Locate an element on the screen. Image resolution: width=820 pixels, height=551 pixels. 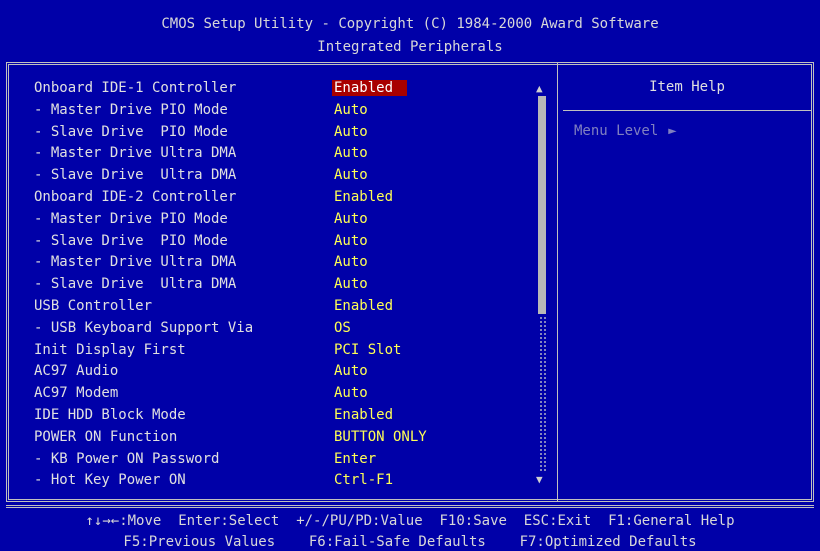
setting-value: Ctrl-F1 is located at coordinates (363, 480).